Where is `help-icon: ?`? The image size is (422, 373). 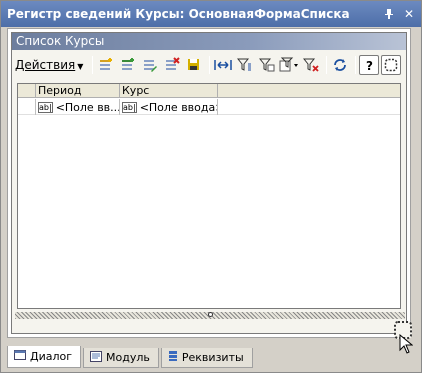
help-icon: ? is located at coordinates (369, 65).